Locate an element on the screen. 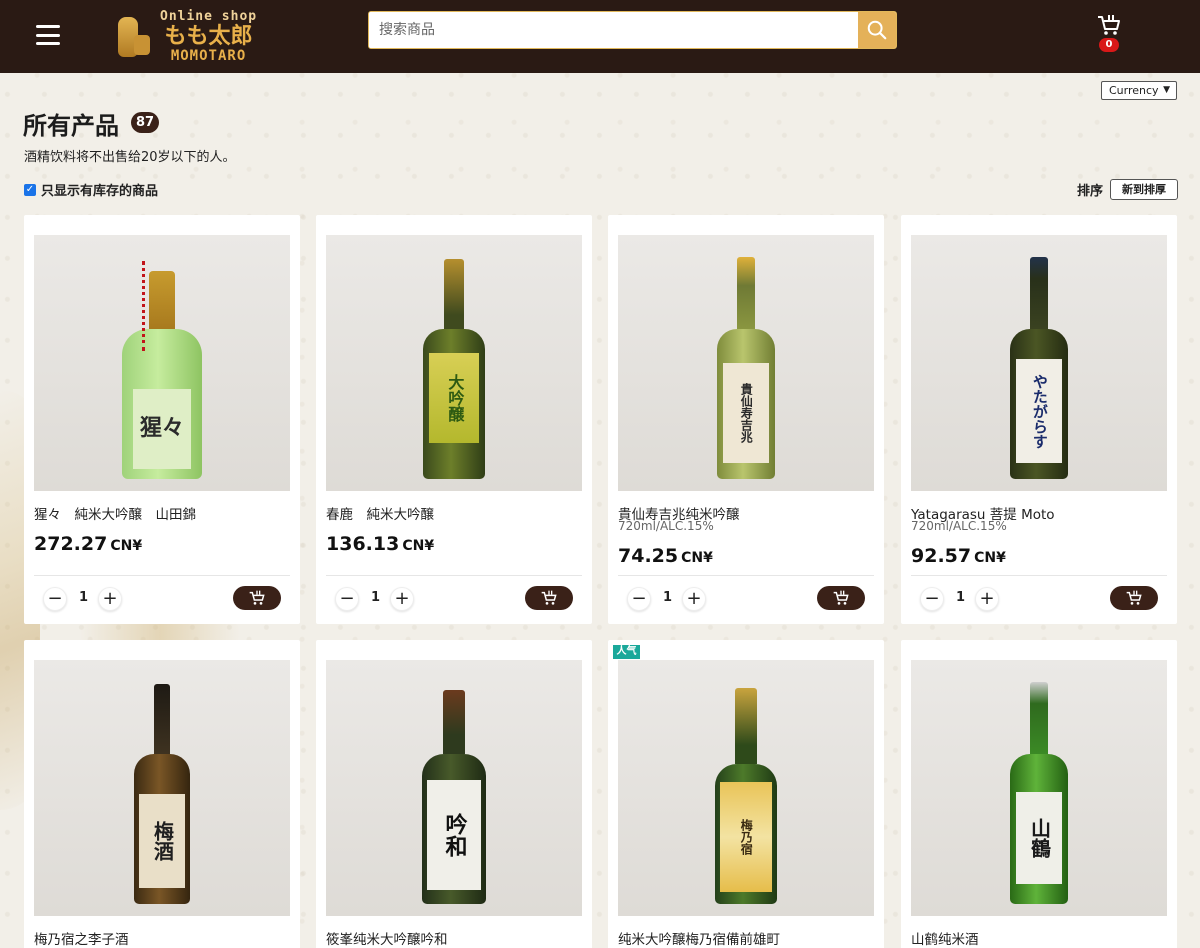 The image size is (1200, 948). product-card: 梅乃宿 纯米大吟醸梅乃宿備前雄町 is located at coordinates (746, 794).